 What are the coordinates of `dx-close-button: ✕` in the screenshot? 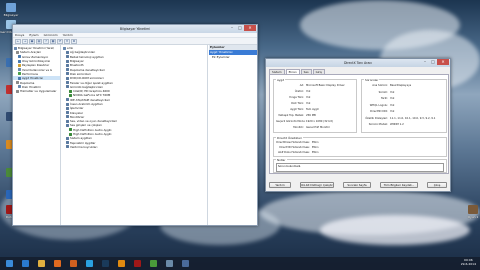 It's located at (443, 62).